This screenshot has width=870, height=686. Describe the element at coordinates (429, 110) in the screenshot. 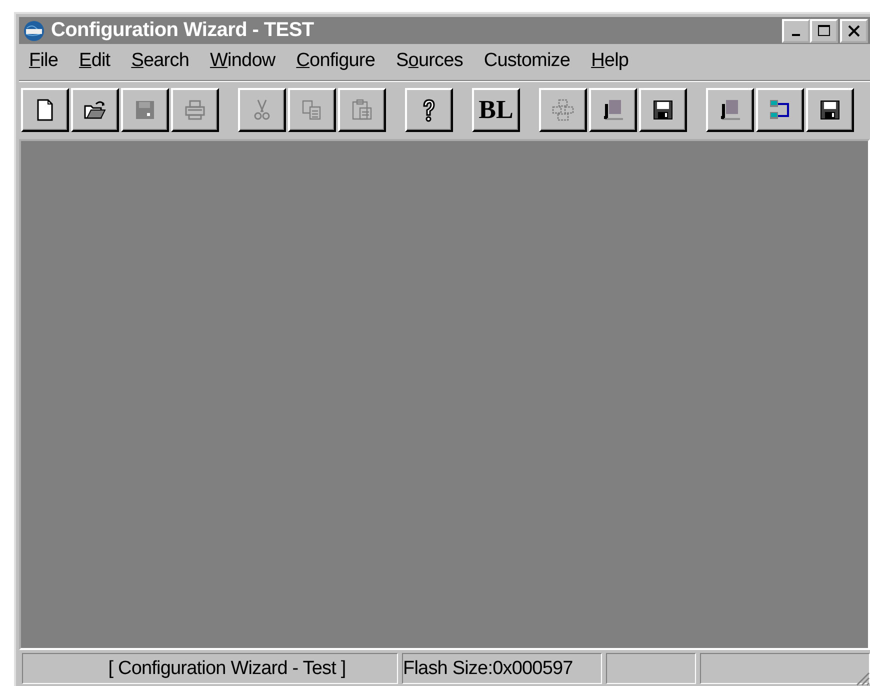

I see `help-button` at that location.